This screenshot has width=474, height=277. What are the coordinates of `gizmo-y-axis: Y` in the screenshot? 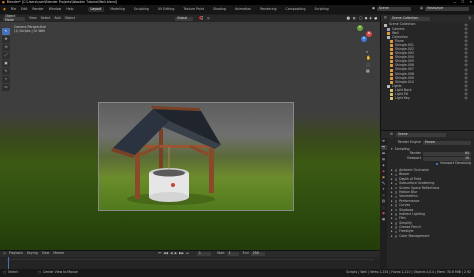 It's located at (360, 28).